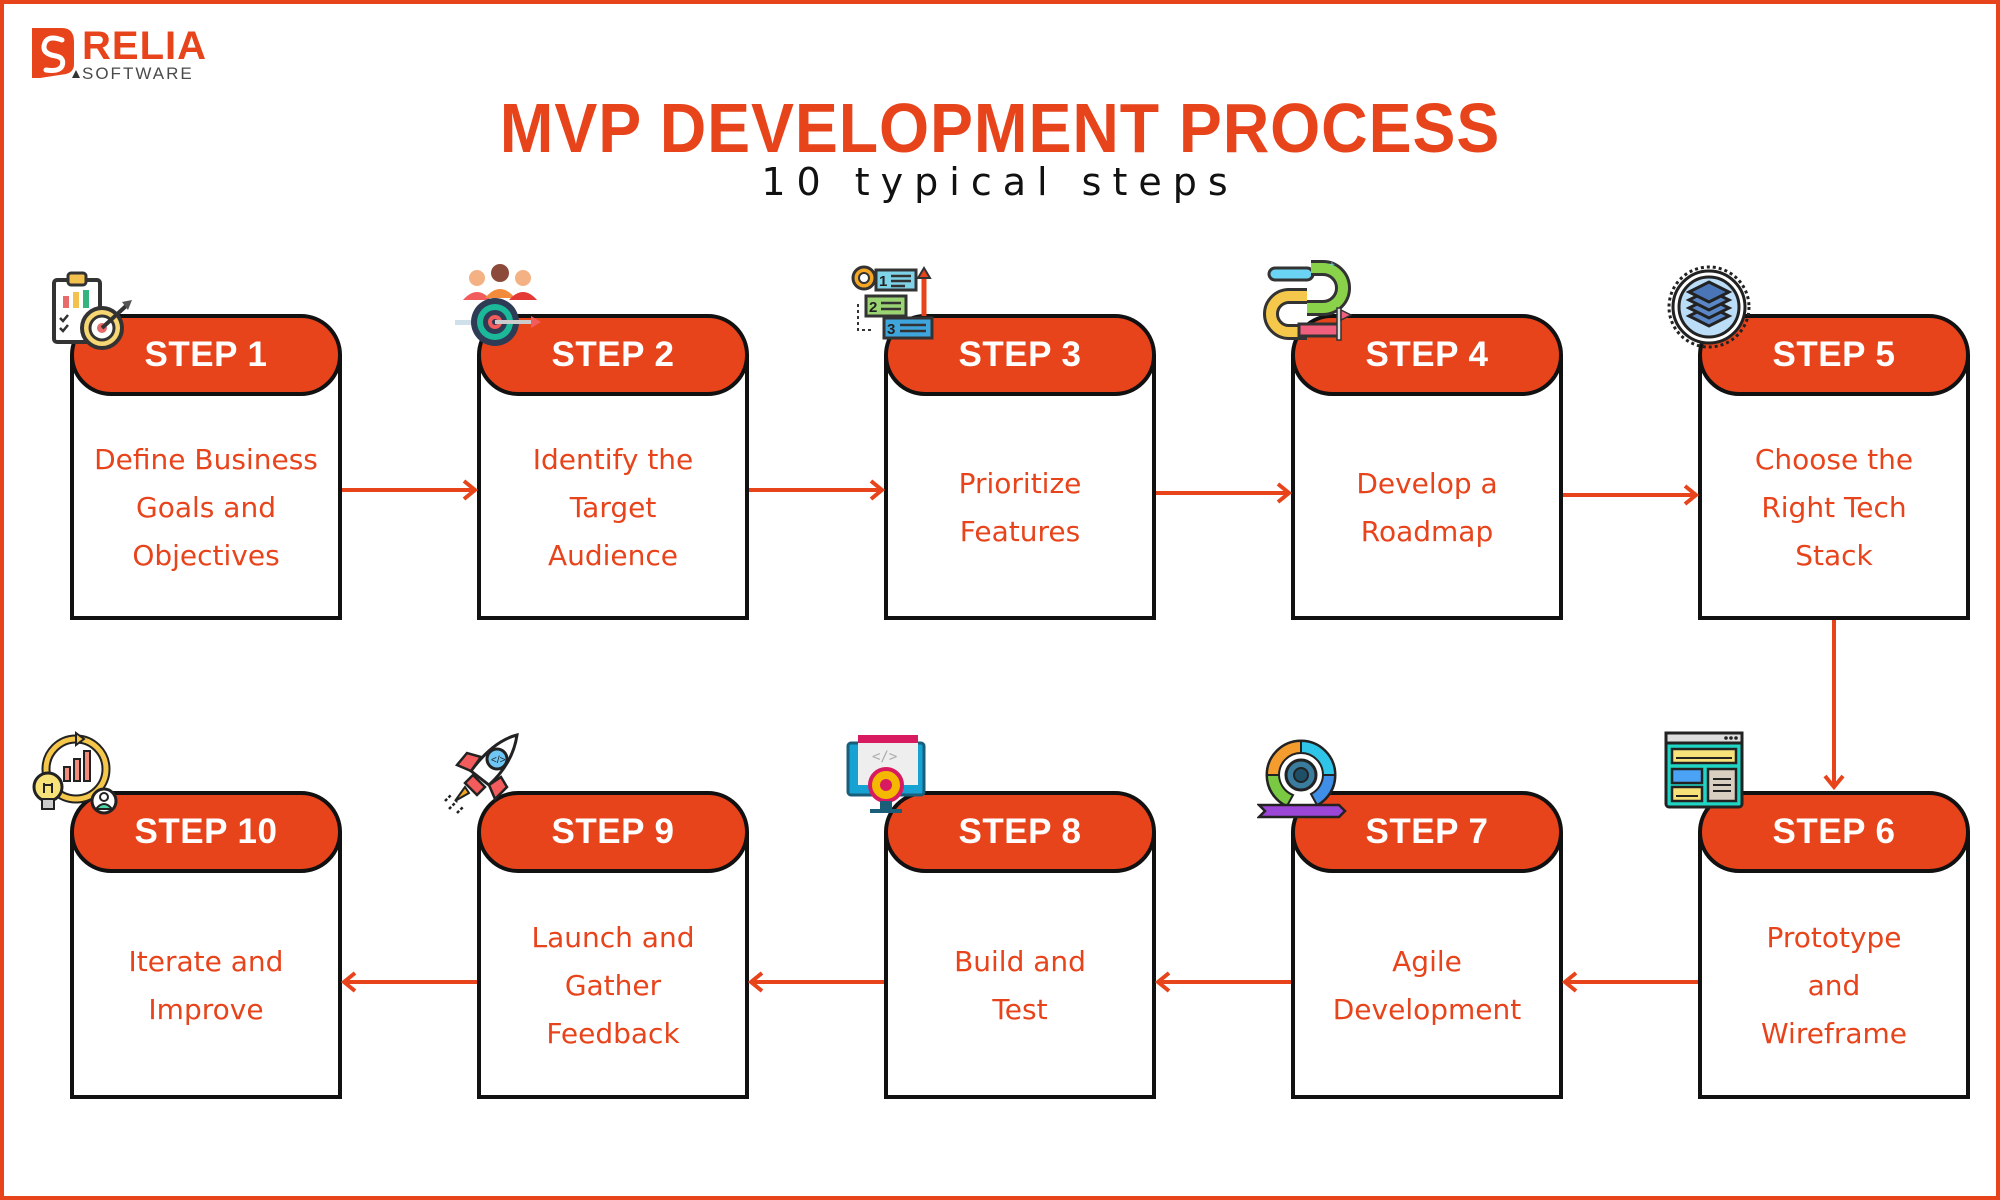 The image size is (2000, 1200). What do you see at coordinates (206, 354) in the screenshot?
I see `step-label: STEP 1` at bounding box center [206, 354].